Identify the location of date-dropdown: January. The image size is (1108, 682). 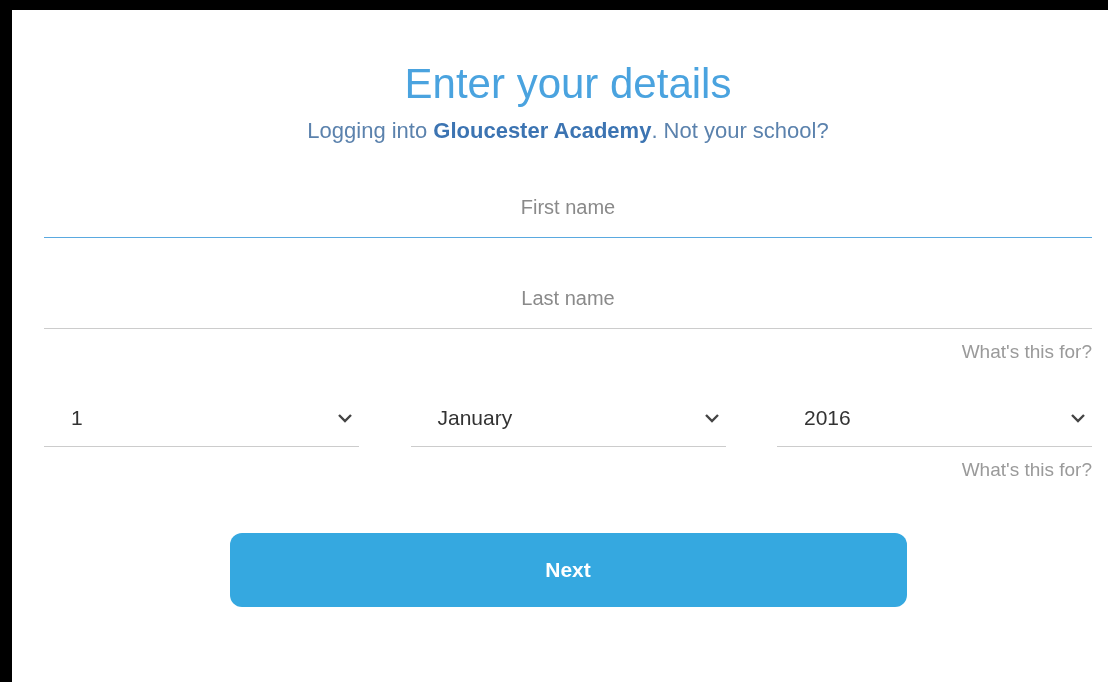
(568, 418).